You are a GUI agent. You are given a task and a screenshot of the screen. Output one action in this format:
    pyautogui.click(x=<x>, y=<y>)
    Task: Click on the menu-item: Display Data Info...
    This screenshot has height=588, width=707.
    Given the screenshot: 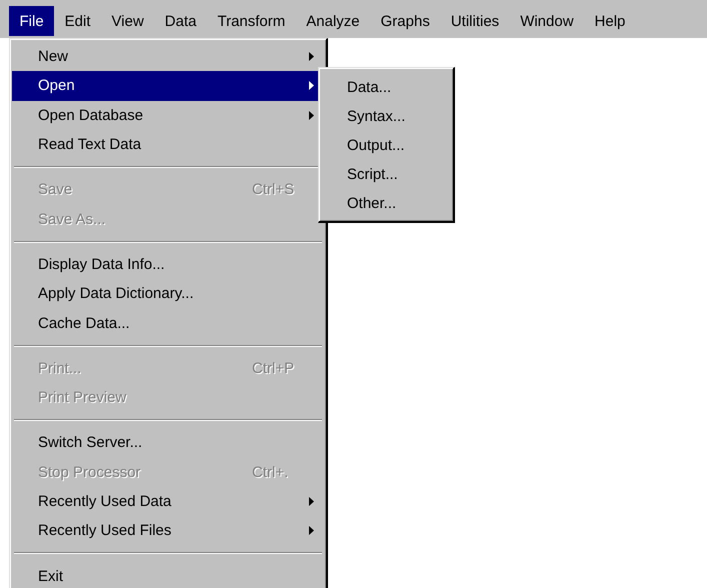 What is the action you would take?
    pyautogui.click(x=168, y=265)
    